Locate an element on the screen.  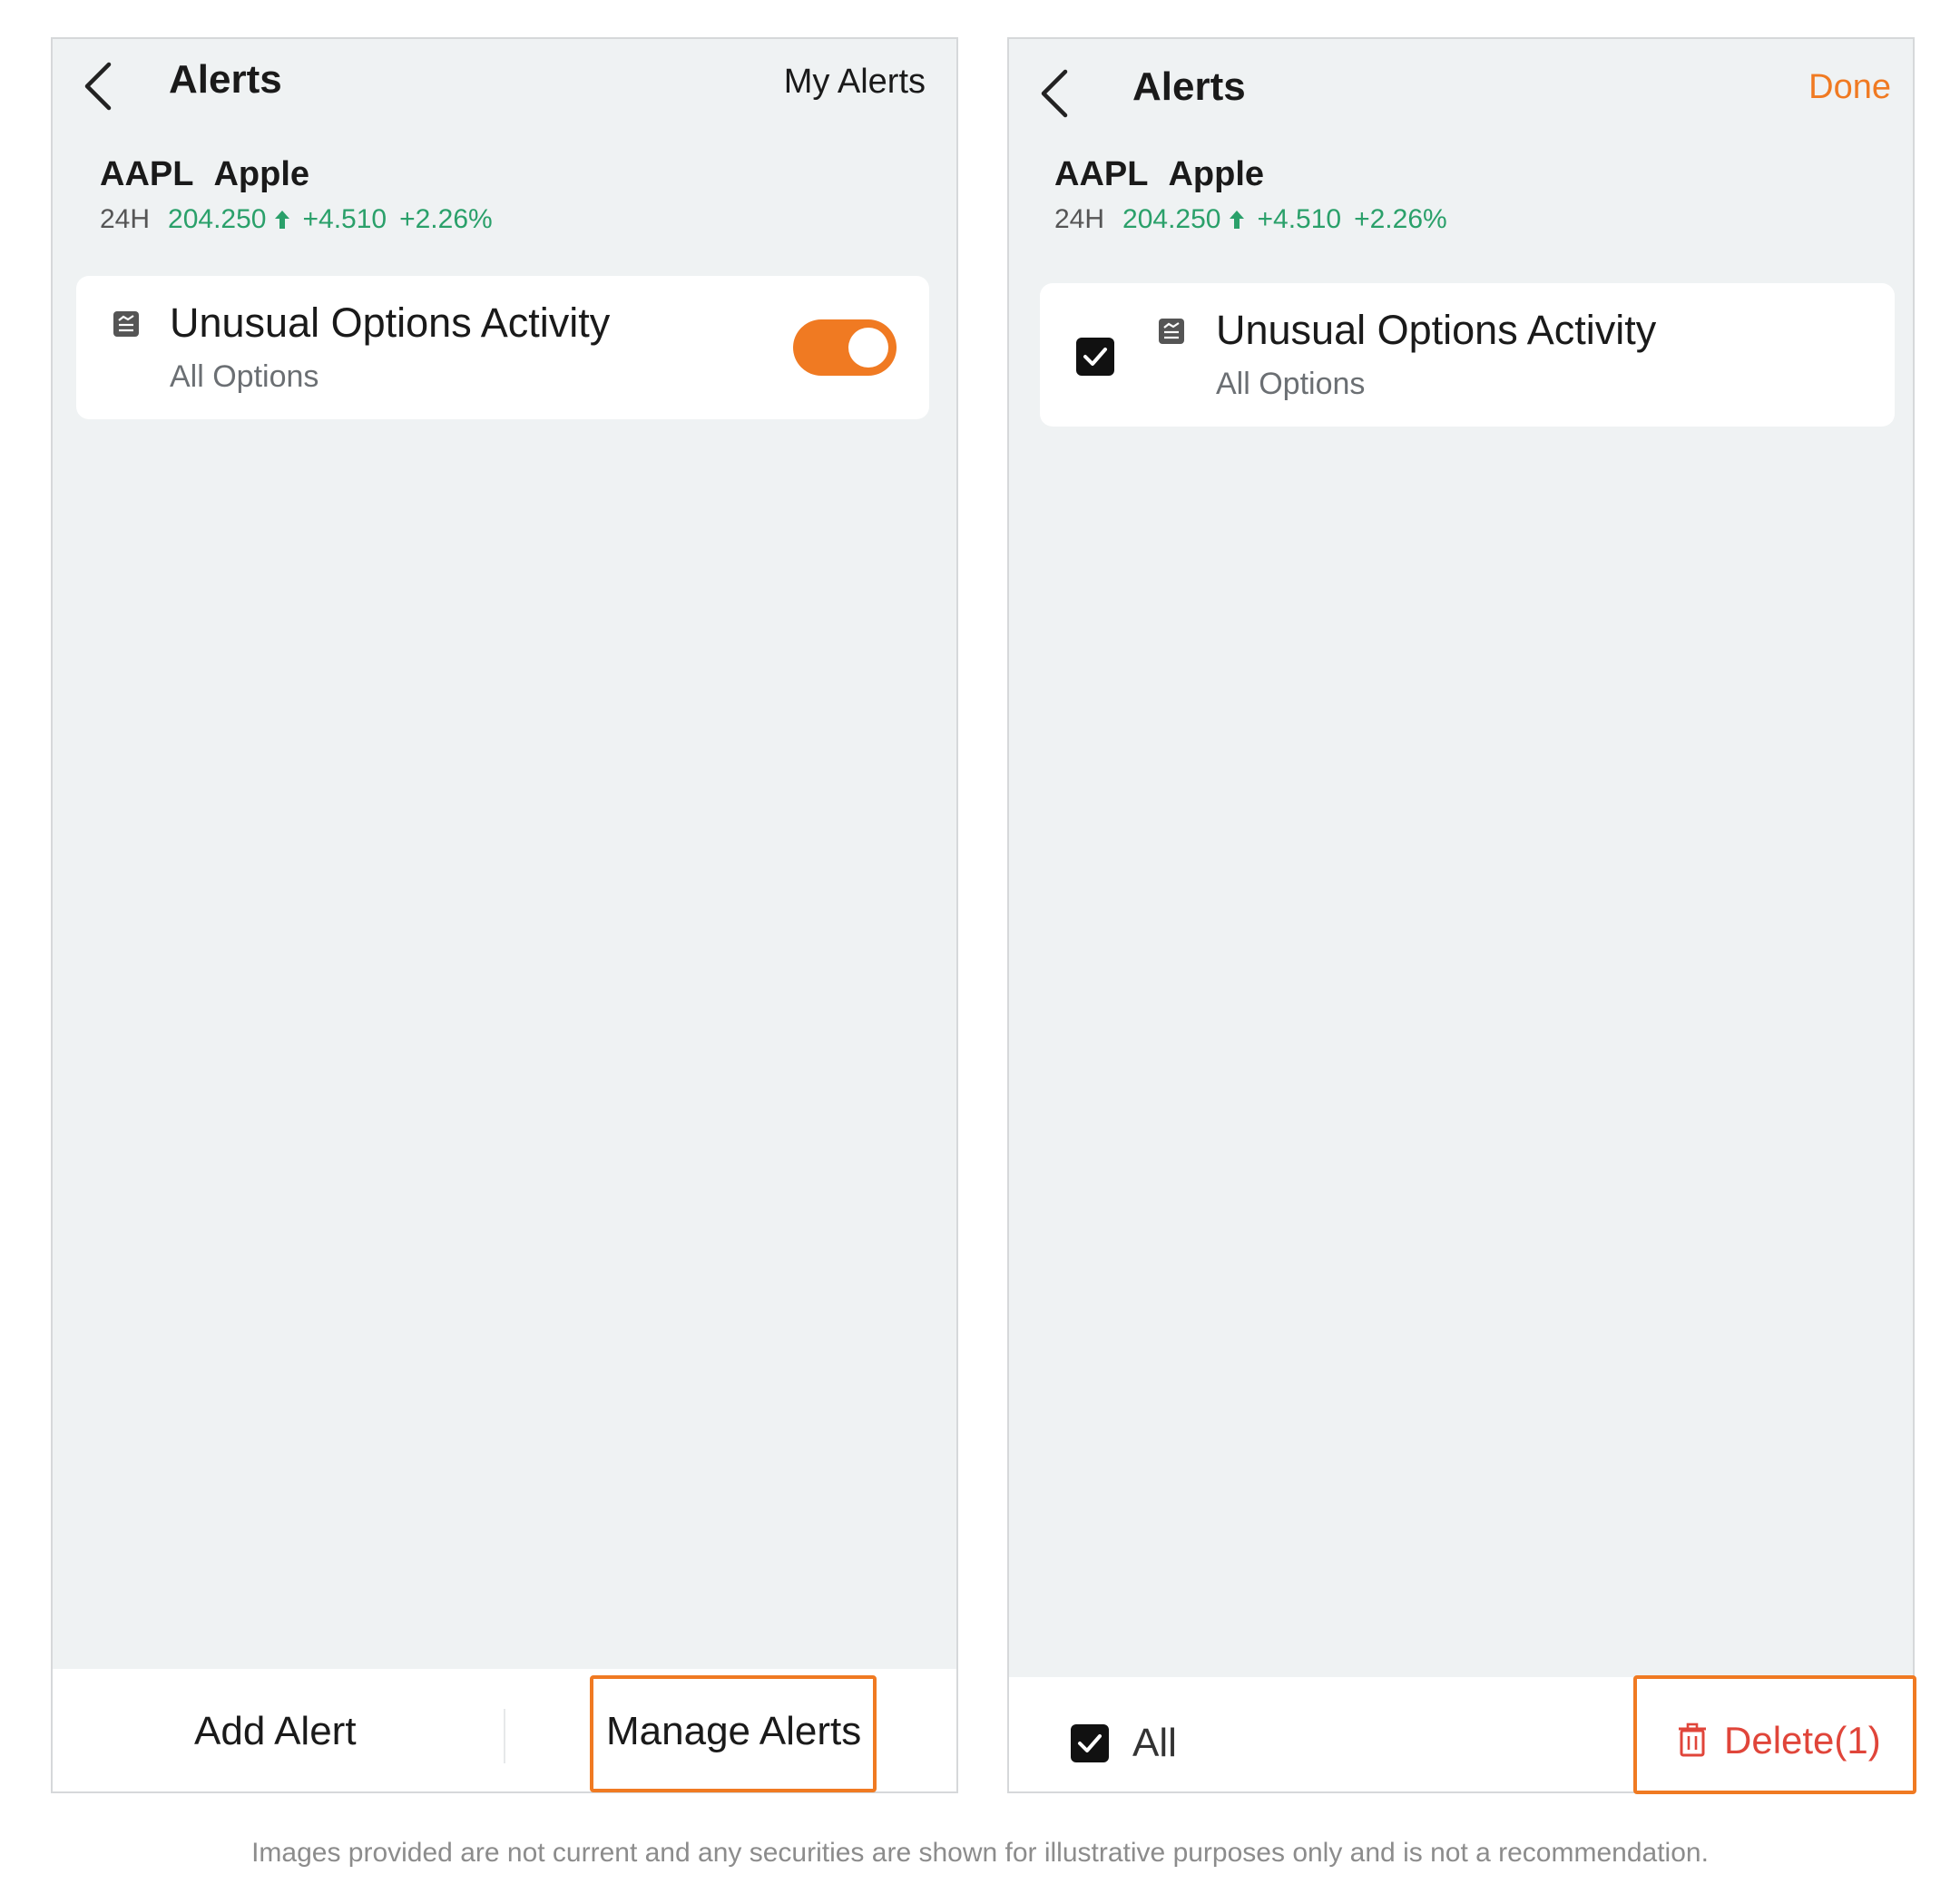
trash-icon is located at coordinates (1692, 1739).